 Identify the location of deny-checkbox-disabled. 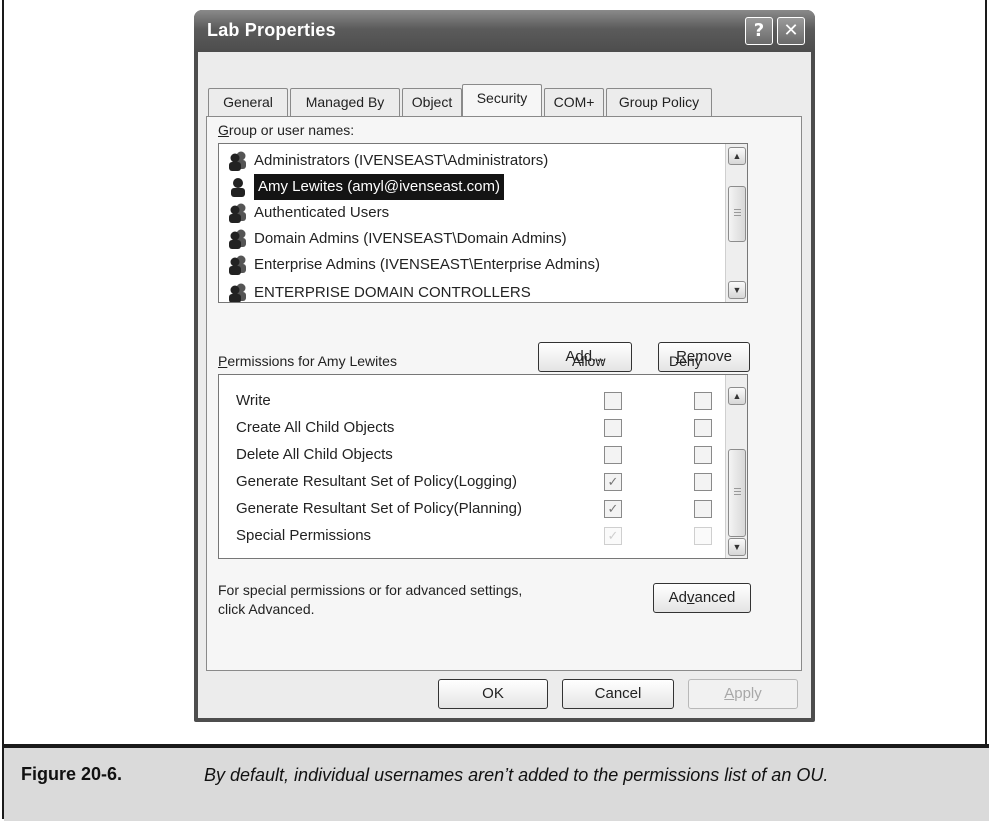
(703, 536).